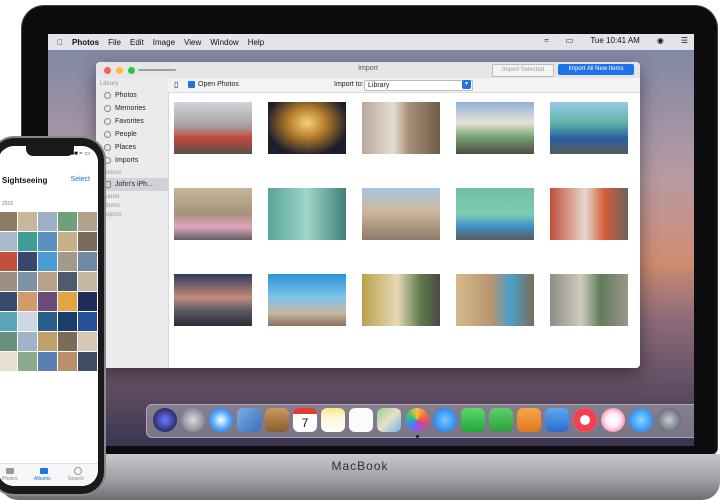  I want to click on pages-icon, so click(529, 420).